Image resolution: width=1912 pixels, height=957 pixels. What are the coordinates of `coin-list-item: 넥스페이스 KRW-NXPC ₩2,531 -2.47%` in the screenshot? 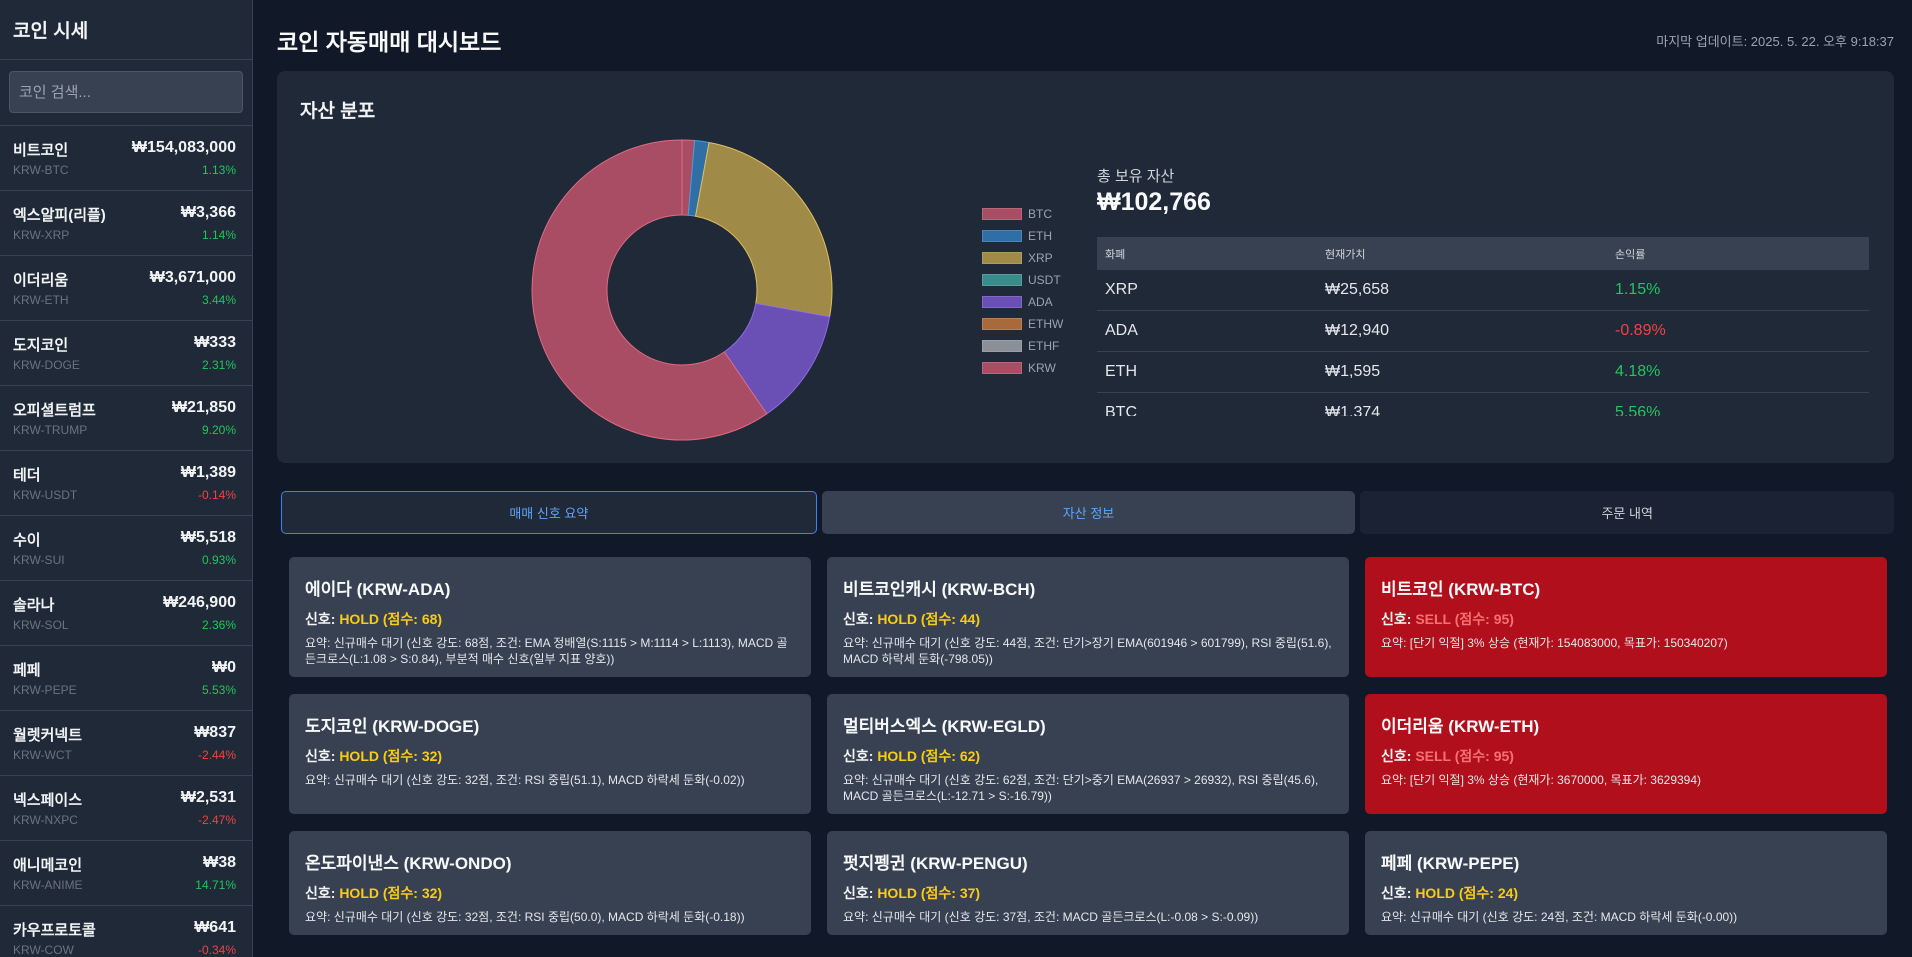 It's located at (126, 808).